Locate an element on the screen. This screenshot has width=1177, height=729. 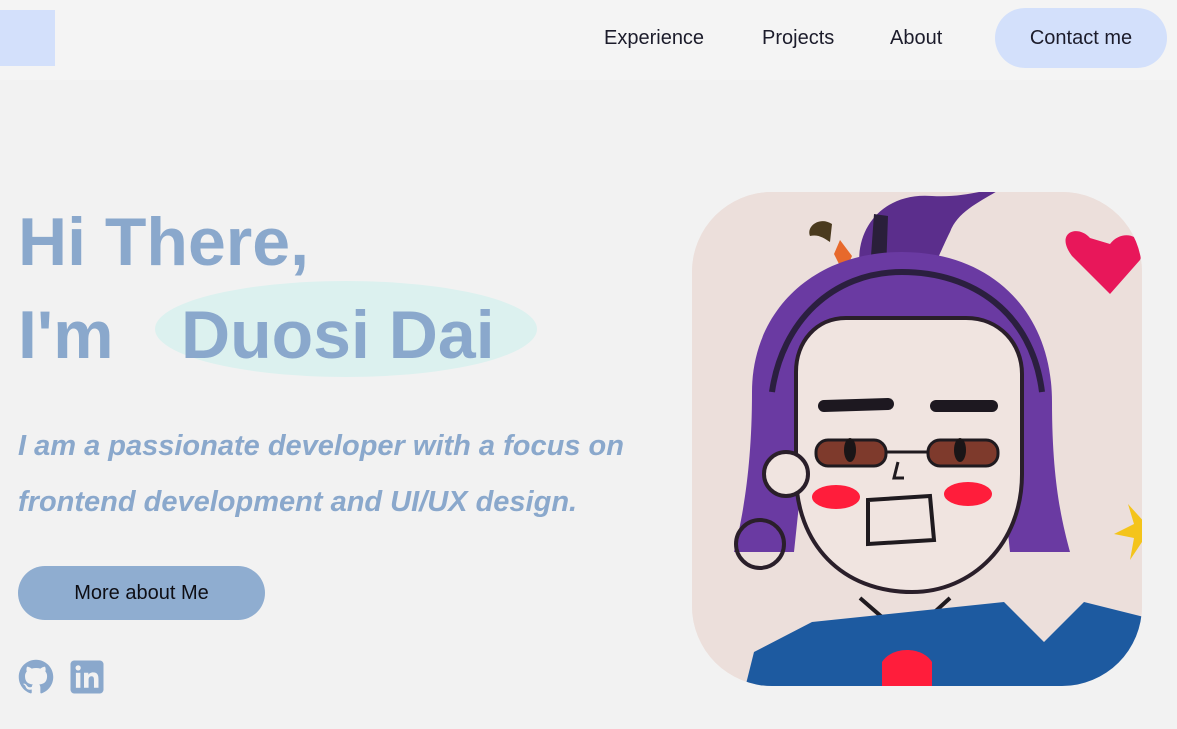
contact-me-button: Contact me is located at coordinates (1081, 38).